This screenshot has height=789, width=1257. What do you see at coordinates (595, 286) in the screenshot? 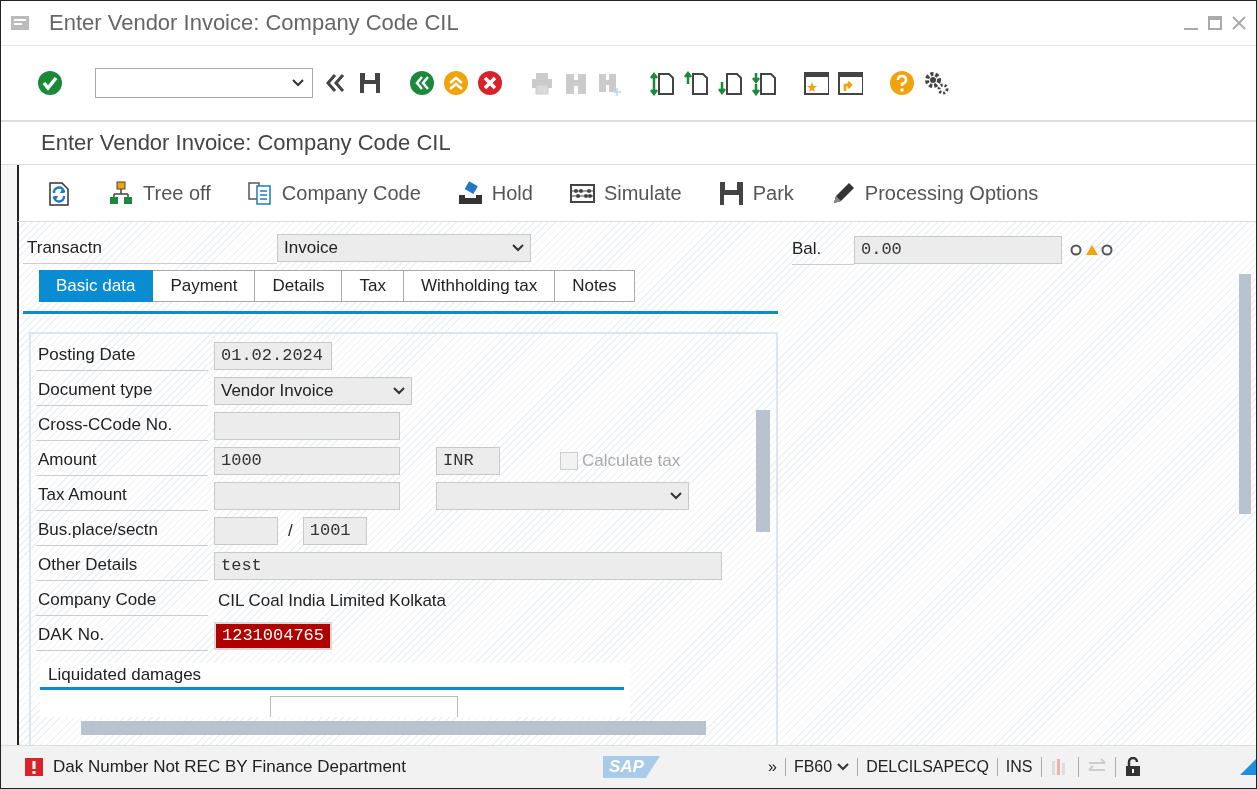
I see `tab: Notes` at bounding box center [595, 286].